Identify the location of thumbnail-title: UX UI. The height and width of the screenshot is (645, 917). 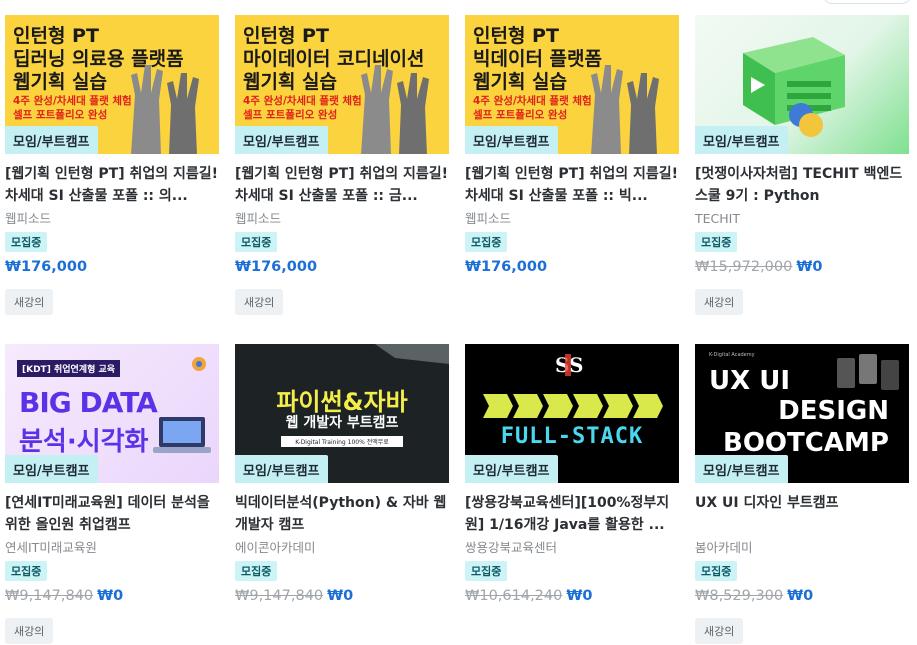
(749, 381).